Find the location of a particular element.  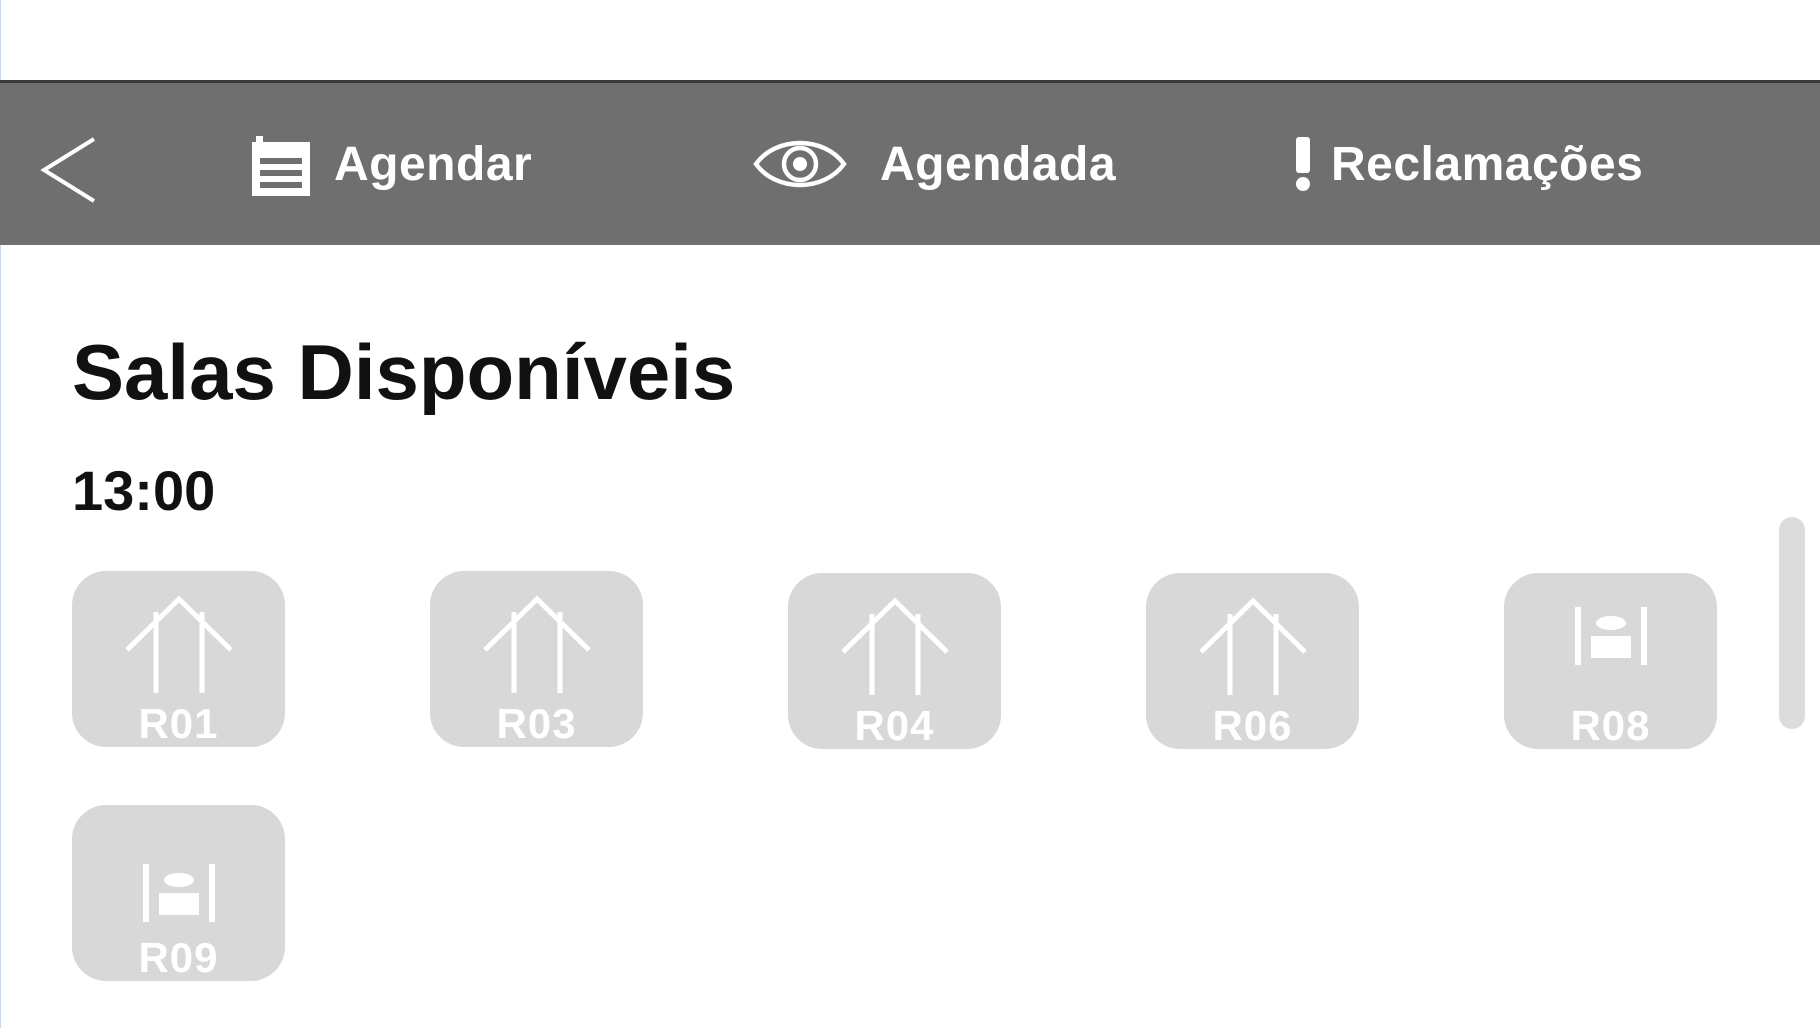

nav-agendada: Agendada is located at coordinates (934, 164).